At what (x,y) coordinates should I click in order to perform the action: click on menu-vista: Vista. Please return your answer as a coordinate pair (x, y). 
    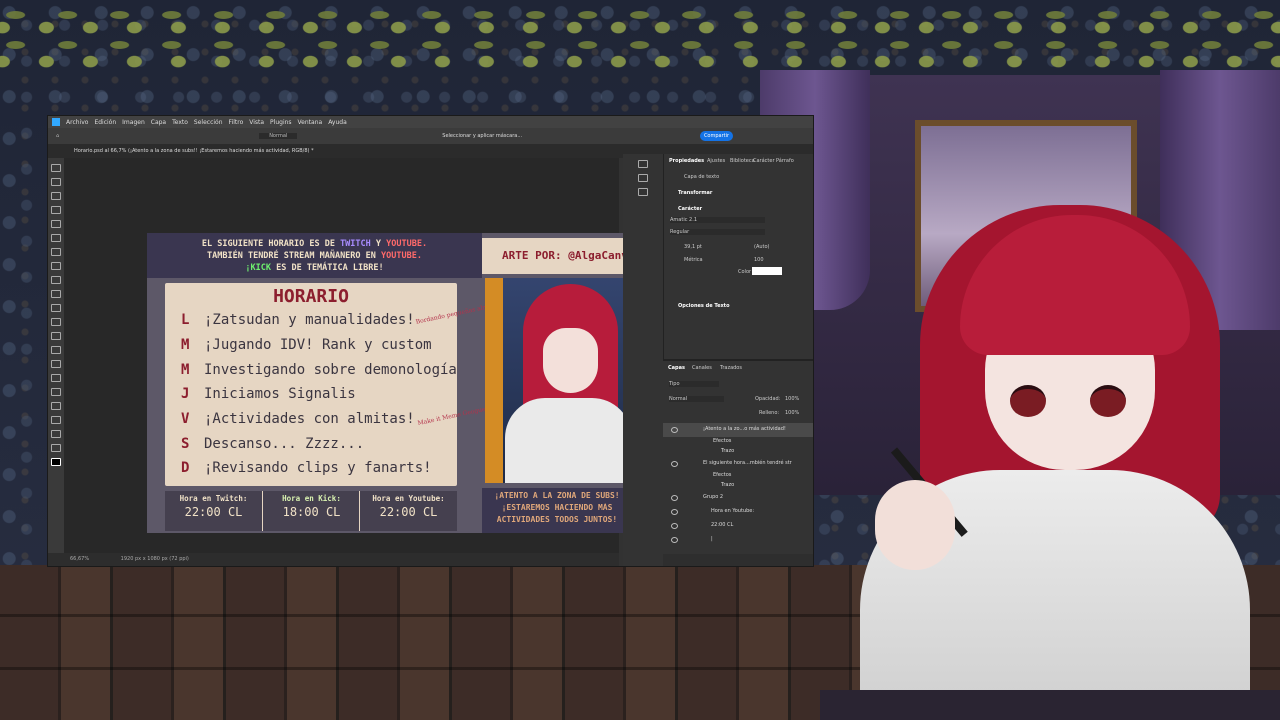
    Looking at the image, I should click on (256, 122).